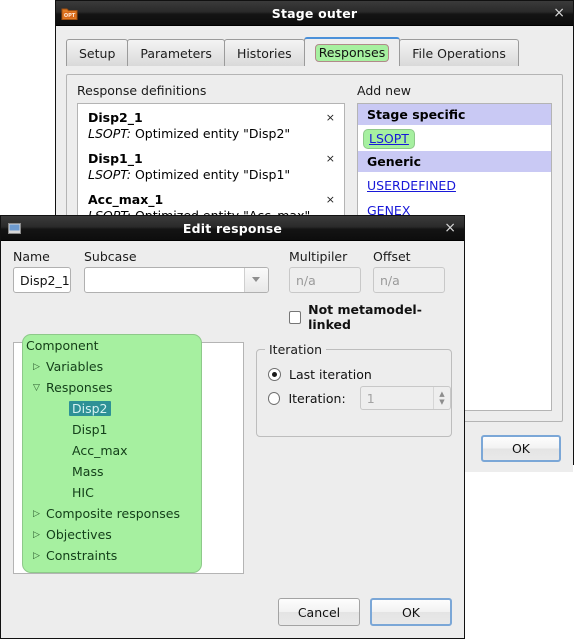 This screenshot has width=574, height=639. I want to click on tree-item-constraints: Constraints, so click(112, 555).